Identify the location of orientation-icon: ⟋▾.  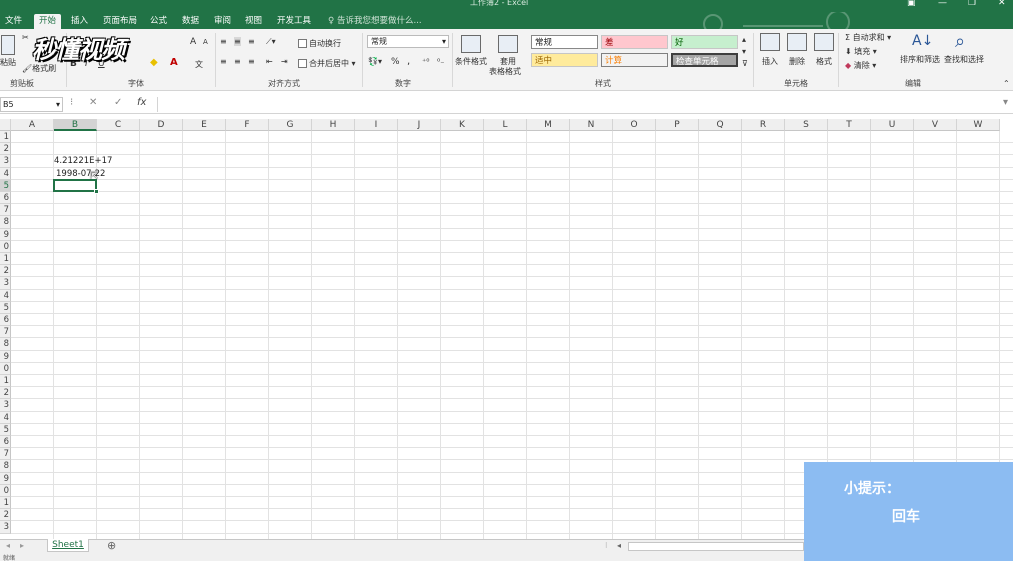
(271, 42).